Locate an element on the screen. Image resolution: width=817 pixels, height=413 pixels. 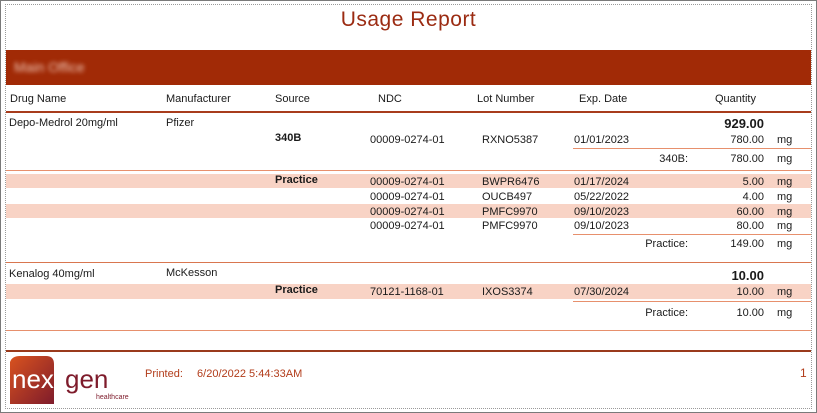
row-lot: IXOS3374 is located at coordinates (507, 292).